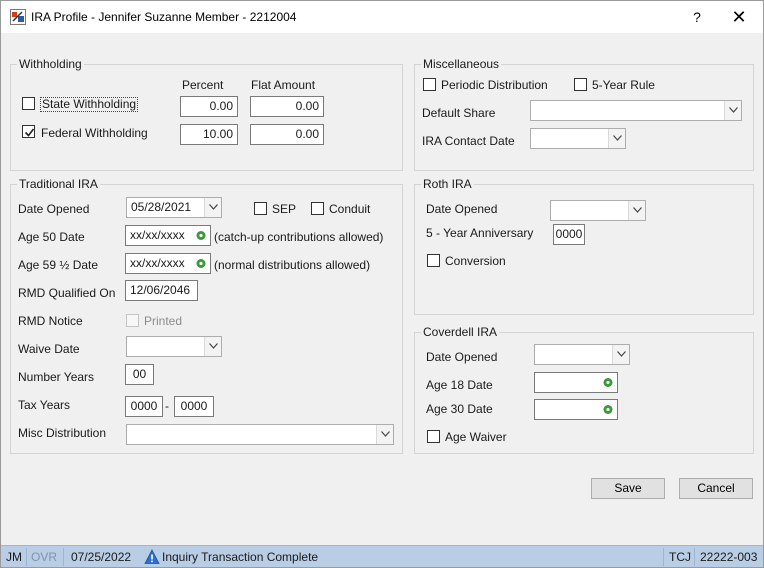 Image resolution: width=764 pixels, height=568 pixels. I want to click on help-button: ?, so click(697, 17).